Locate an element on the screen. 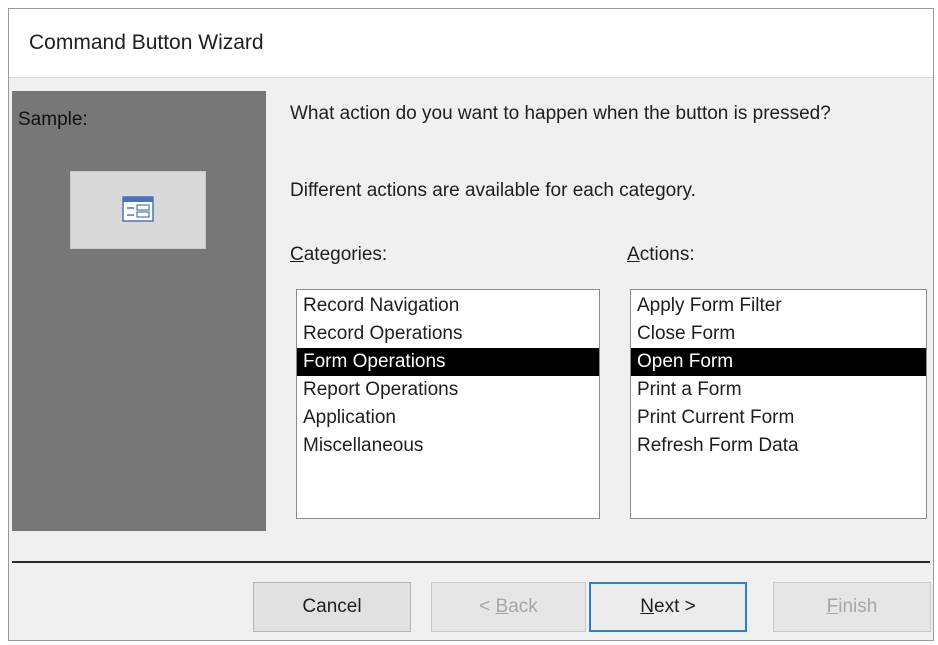 Image resolution: width=938 pixels, height=645 pixels. cancel-button: Cancel is located at coordinates (332, 607).